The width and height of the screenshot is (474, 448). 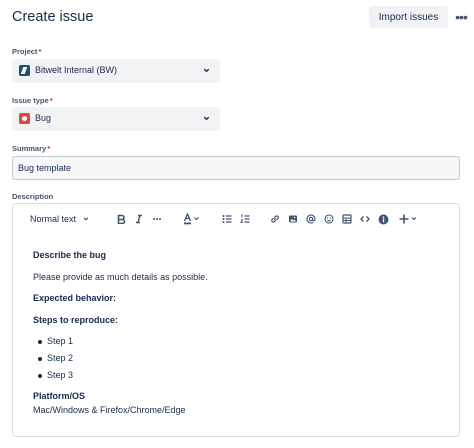 I want to click on numbered-list-icon, so click(x=245, y=218).